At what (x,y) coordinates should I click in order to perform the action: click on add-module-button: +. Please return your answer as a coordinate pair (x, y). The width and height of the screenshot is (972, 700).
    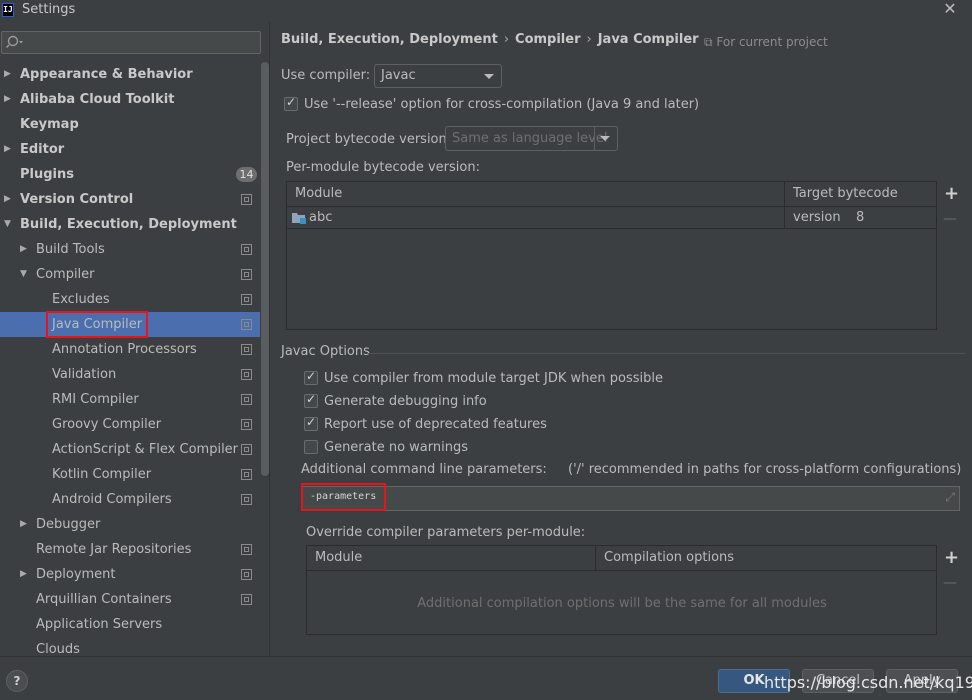
    Looking at the image, I should click on (951, 193).